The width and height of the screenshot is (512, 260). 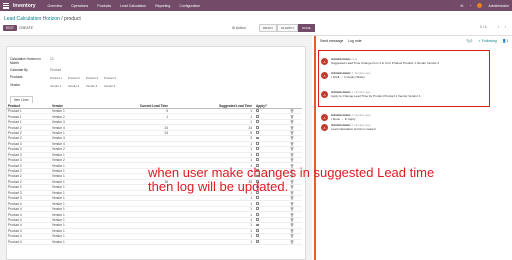 I want to click on menu-lead-calculation: Lead Calculation, so click(x=133, y=6).